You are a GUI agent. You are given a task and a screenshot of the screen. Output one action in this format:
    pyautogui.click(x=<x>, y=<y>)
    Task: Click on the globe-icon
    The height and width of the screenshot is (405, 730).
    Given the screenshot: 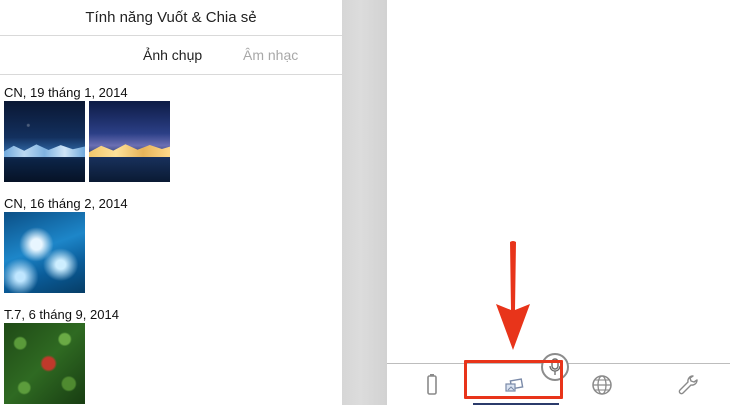 What is the action you would take?
    pyautogui.click(x=602, y=385)
    